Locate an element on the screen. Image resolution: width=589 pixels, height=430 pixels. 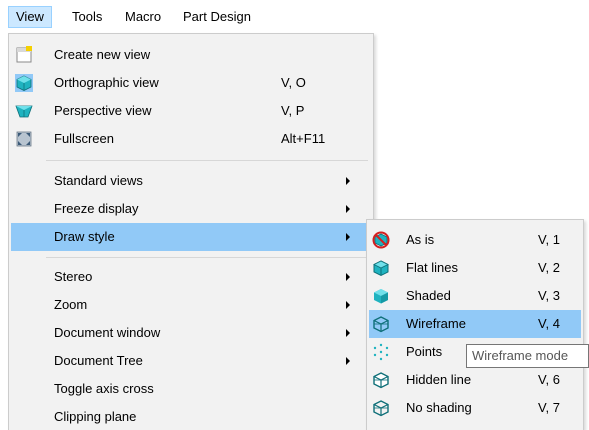
menu-item-label: Freeze display is located at coordinates (96, 208).